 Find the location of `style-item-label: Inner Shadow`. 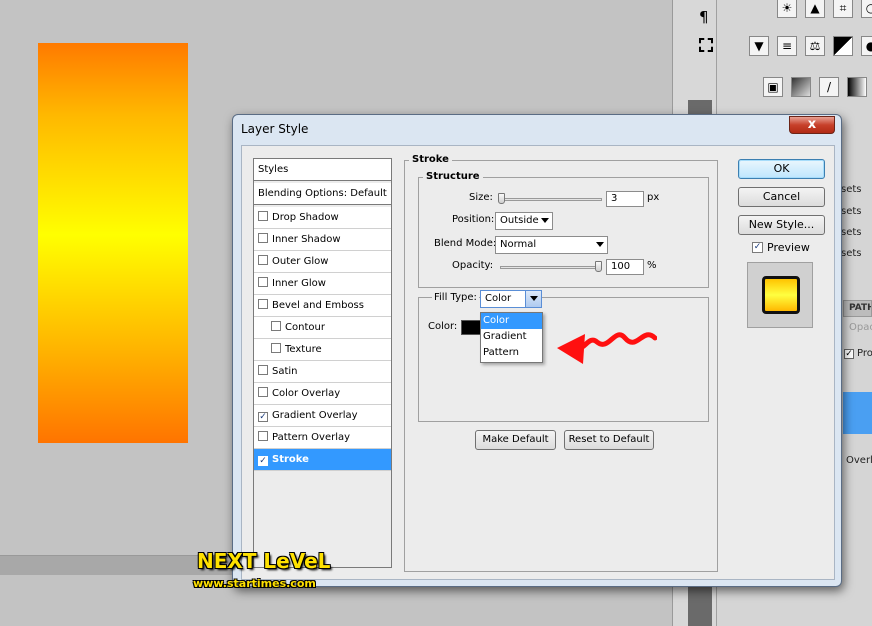

style-item-label: Inner Shadow is located at coordinates (306, 239).